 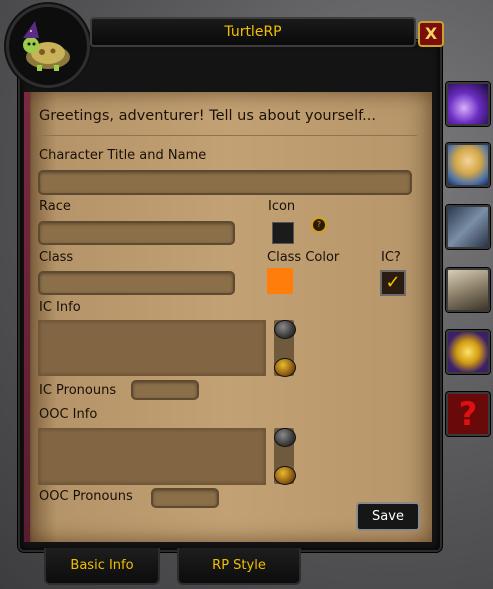 What do you see at coordinates (468, 290) in the screenshot?
I see `chest-icon` at bounding box center [468, 290].